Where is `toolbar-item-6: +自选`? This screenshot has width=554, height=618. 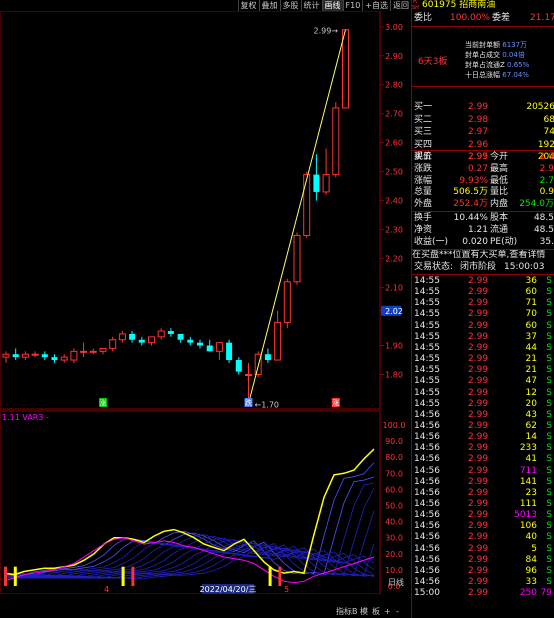
toolbar-item-6: +自选 is located at coordinates (376, 5).